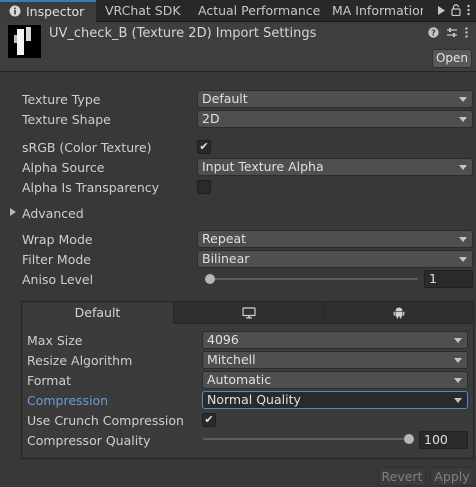 Image resolution: width=476 pixels, height=487 pixels. What do you see at coordinates (91, 187) in the screenshot?
I see `alpha-is-transparency-label: Alpha Is Transparency` at bounding box center [91, 187].